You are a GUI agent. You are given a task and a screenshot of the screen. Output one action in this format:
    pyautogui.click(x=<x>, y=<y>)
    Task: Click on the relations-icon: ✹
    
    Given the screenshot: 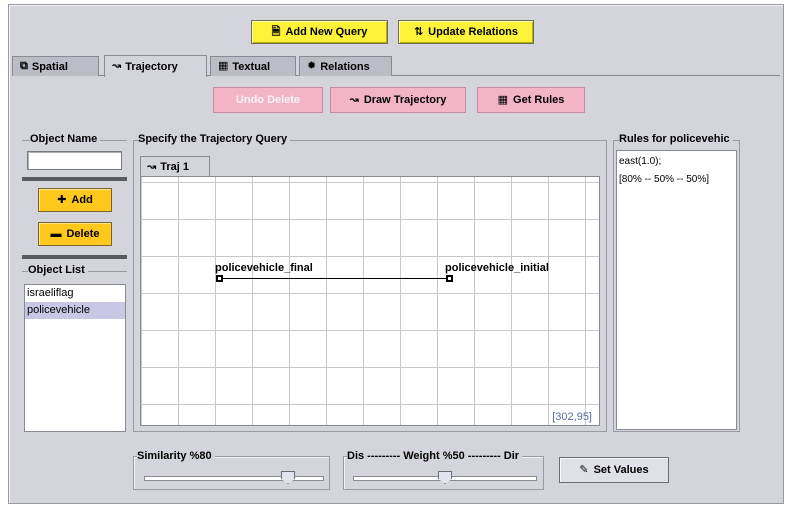 What is the action you would take?
    pyautogui.click(x=312, y=66)
    